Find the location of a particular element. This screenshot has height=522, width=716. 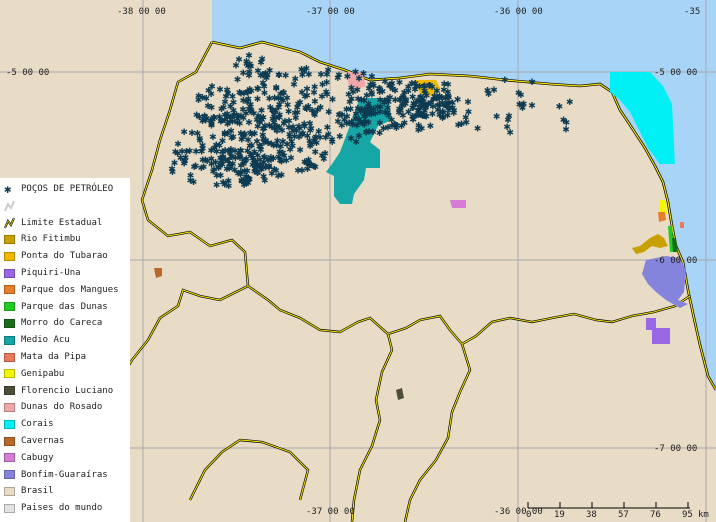

legend-label: Ponta do Tubarao is located at coordinates (64, 256).